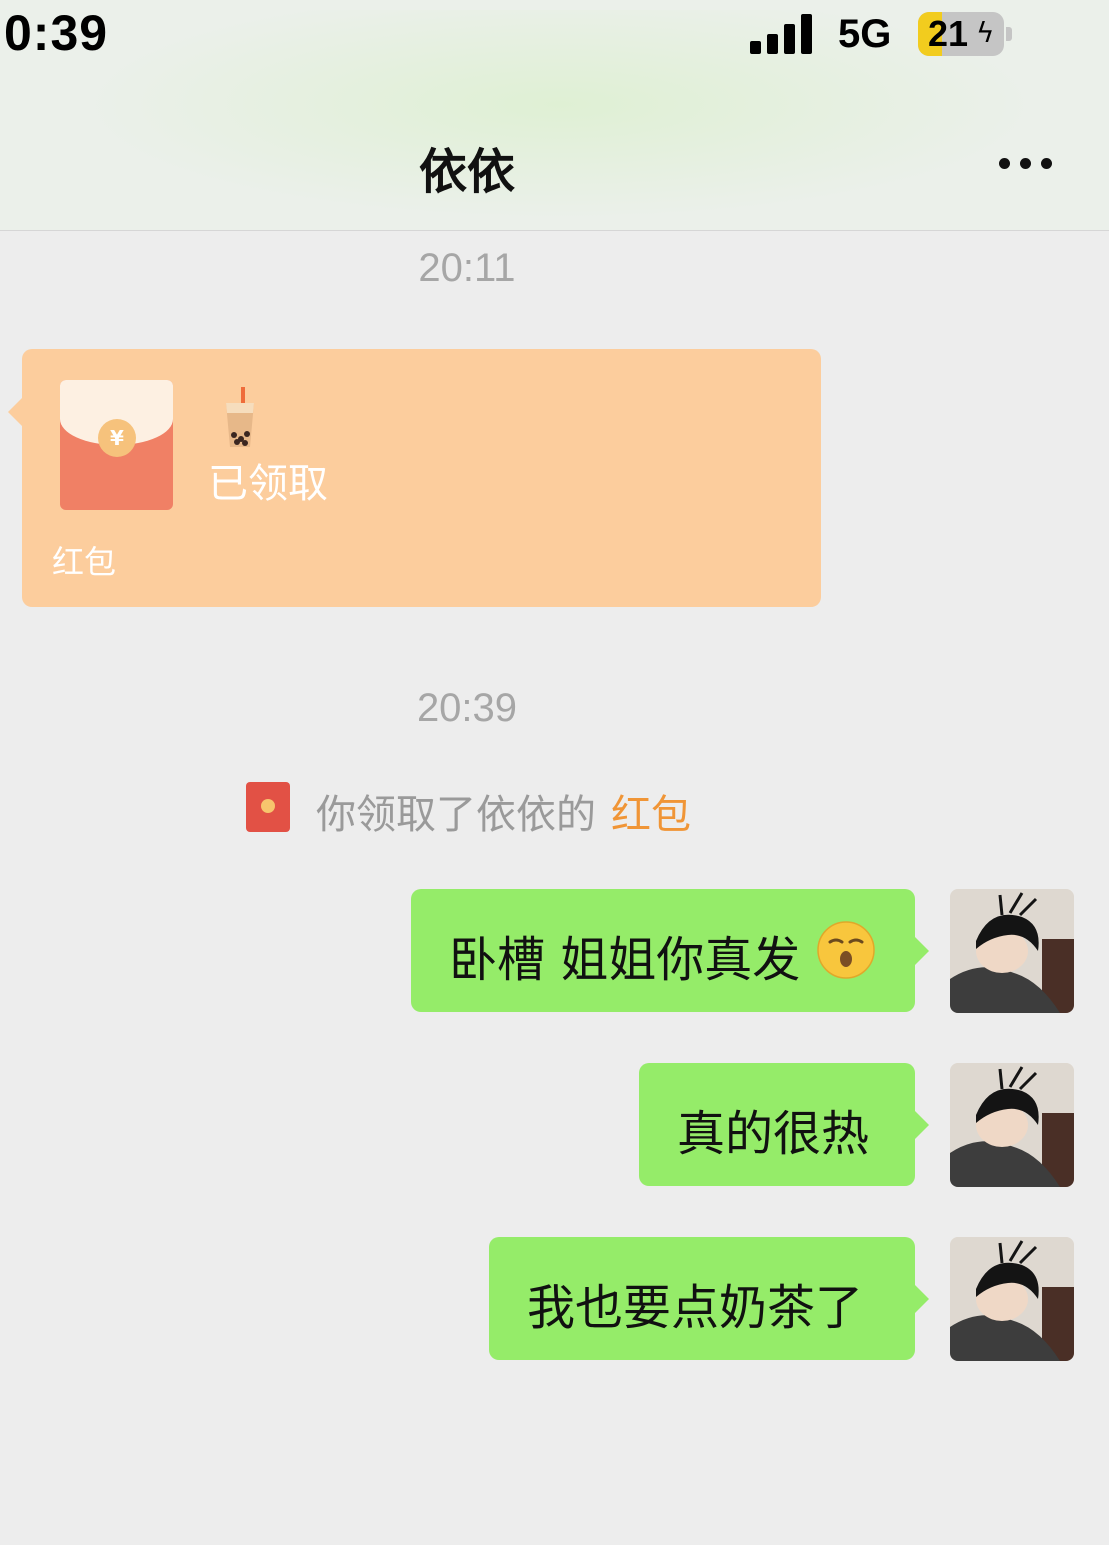 This screenshot has height=1545, width=1109. What do you see at coordinates (467, 708) in the screenshot?
I see `timestamp: 20:39` at bounding box center [467, 708].